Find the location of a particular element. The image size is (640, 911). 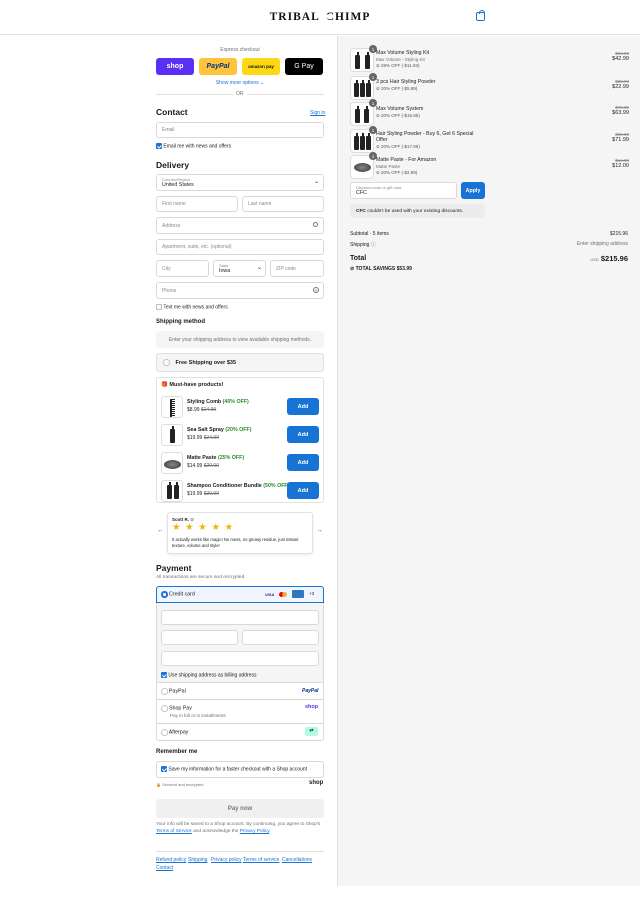

discount-value: CFC is located at coordinates (361, 193).